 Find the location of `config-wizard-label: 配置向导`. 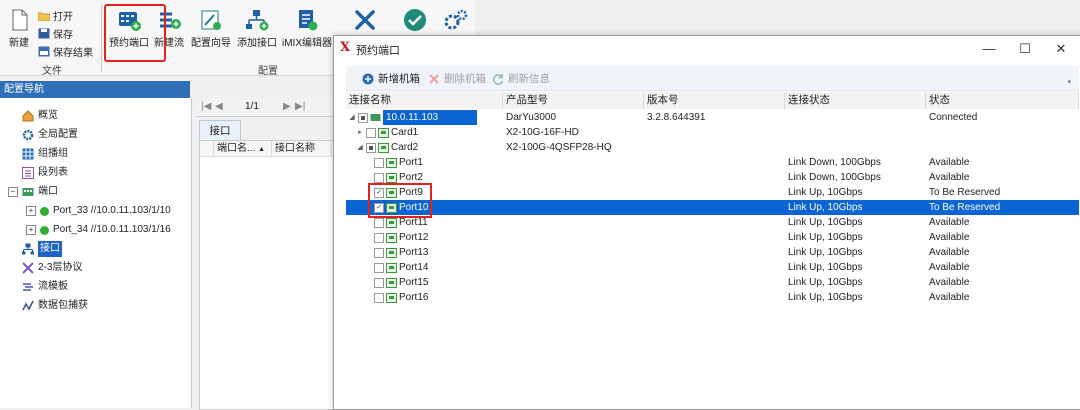

config-wizard-label: 配置向导 is located at coordinates (211, 43).